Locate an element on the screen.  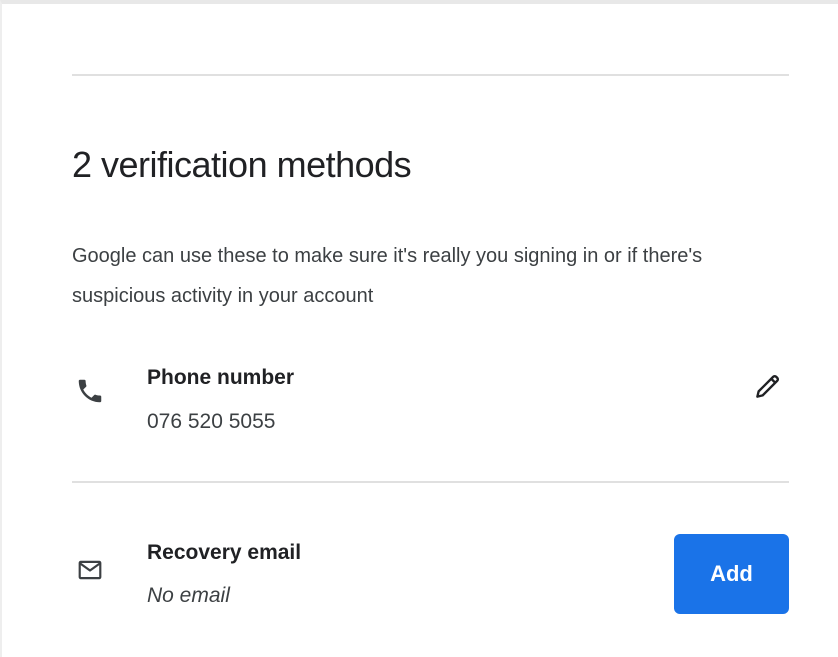
pencil-icon is located at coordinates (768, 388).